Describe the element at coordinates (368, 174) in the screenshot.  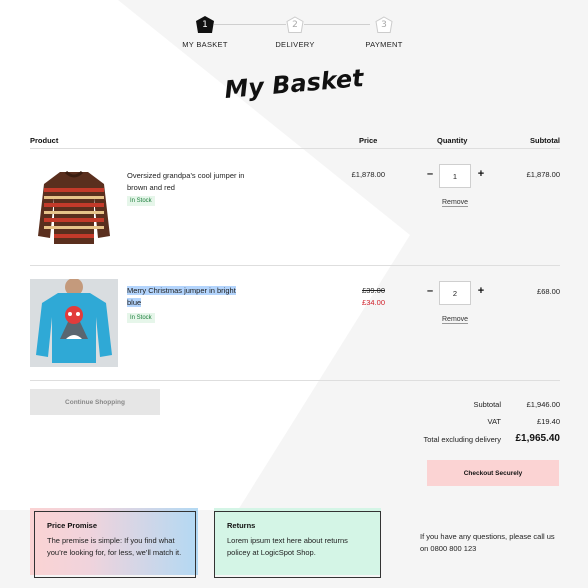
I see `product-price: £1,878.00` at that location.